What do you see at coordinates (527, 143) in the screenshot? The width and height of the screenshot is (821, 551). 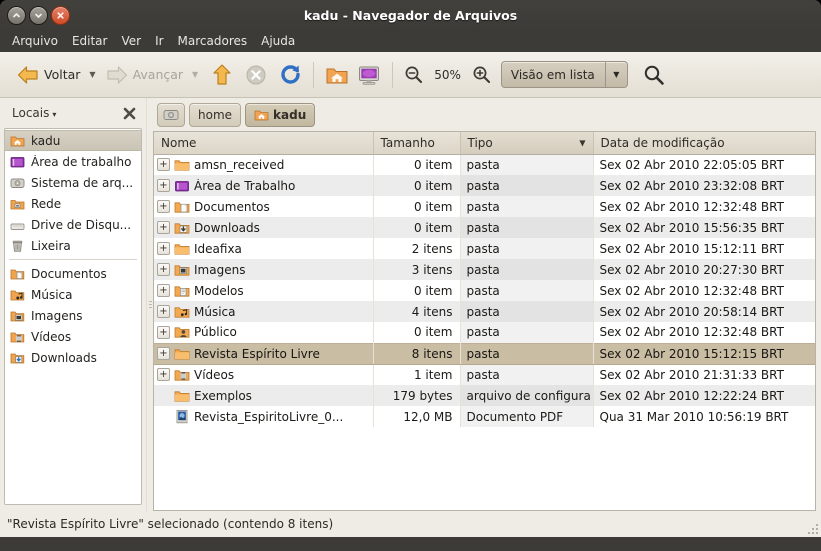 I see `column-header-tipo: Tipo ▼` at bounding box center [527, 143].